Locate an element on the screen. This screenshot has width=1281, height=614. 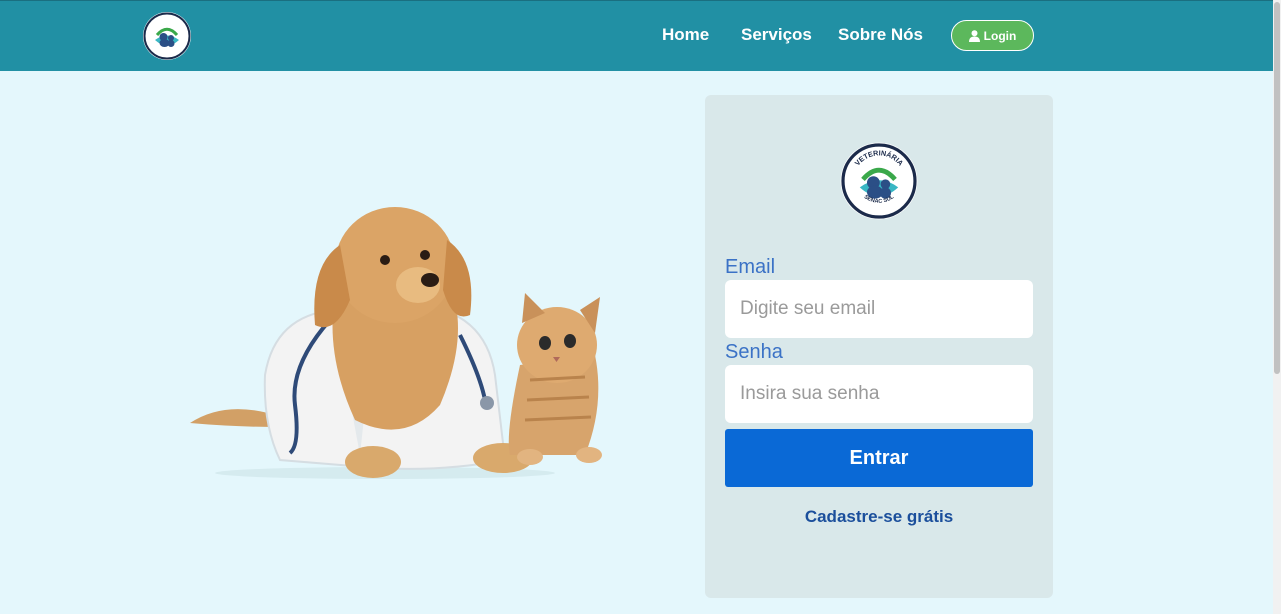
password-field is located at coordinates (879, 394).